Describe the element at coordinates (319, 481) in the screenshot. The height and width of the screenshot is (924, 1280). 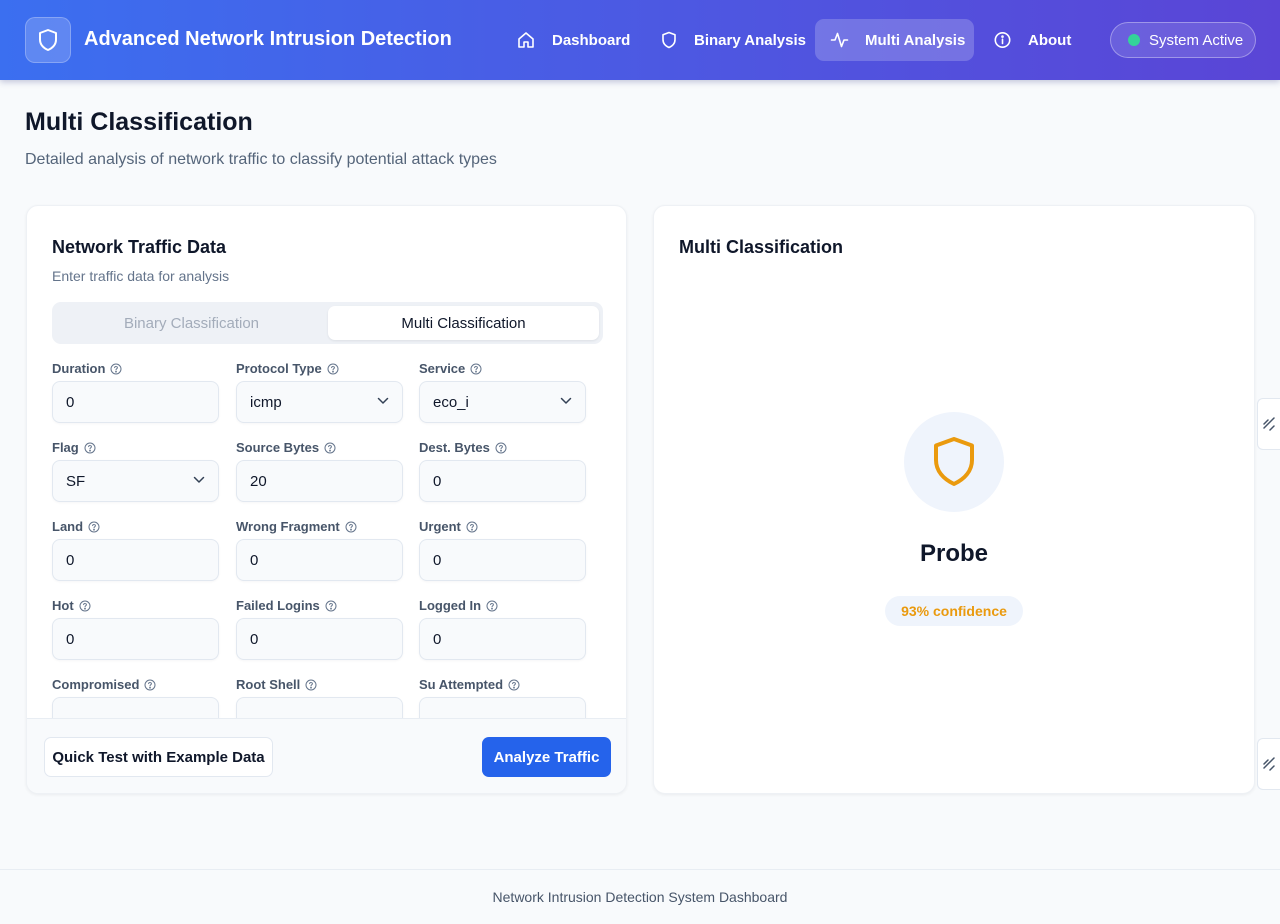
I see `source-bytes-input: 20` at that location.